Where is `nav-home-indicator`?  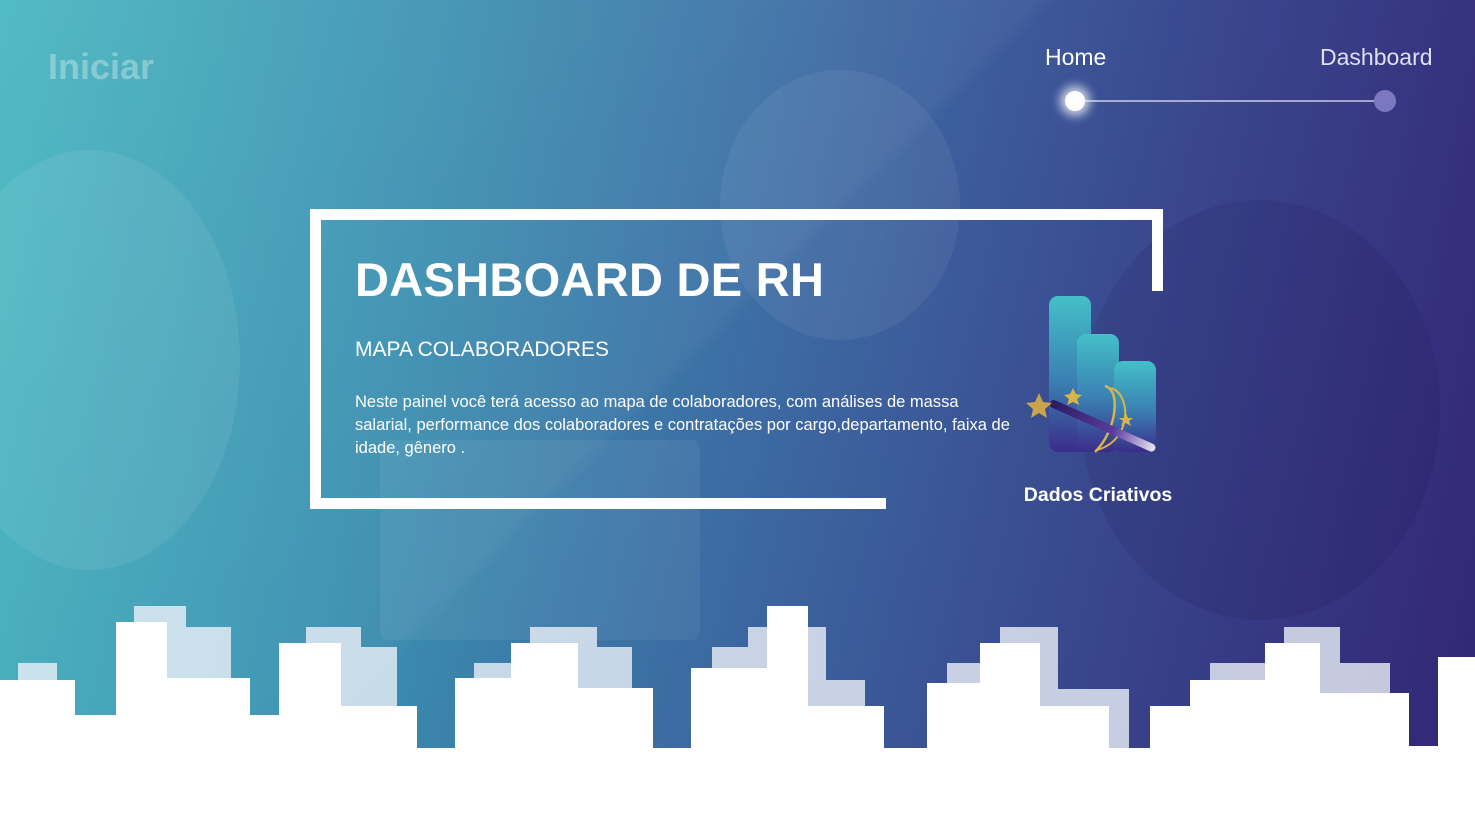 nav-home-indicator is located at coordinates (1075, 101).